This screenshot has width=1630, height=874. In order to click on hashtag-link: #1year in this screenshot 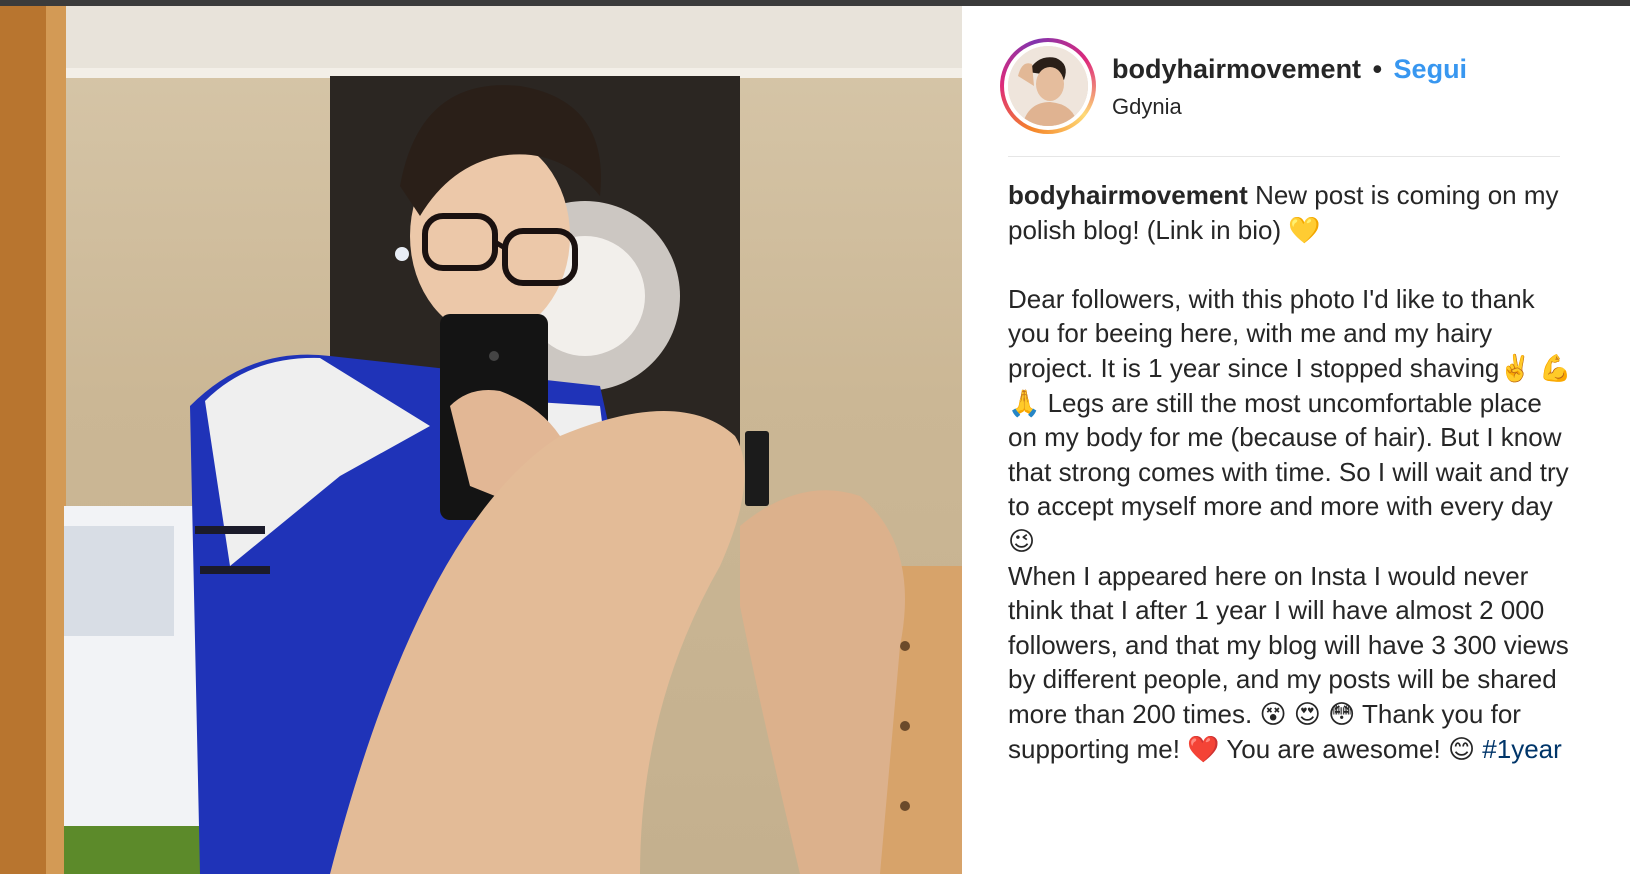, I will do `click(1522, 749)`.